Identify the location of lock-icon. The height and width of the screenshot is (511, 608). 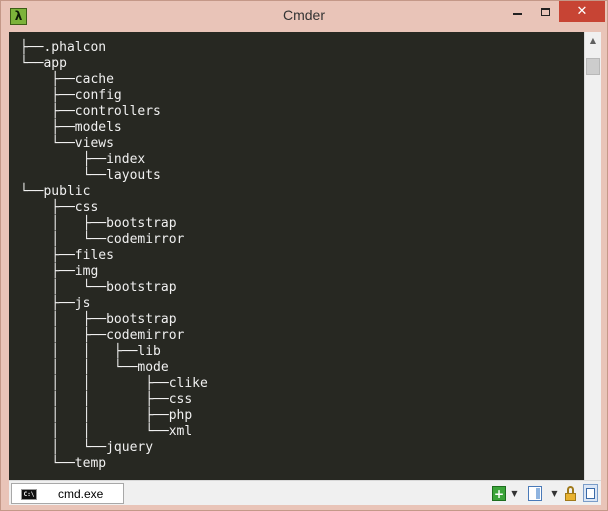
(570, 489).